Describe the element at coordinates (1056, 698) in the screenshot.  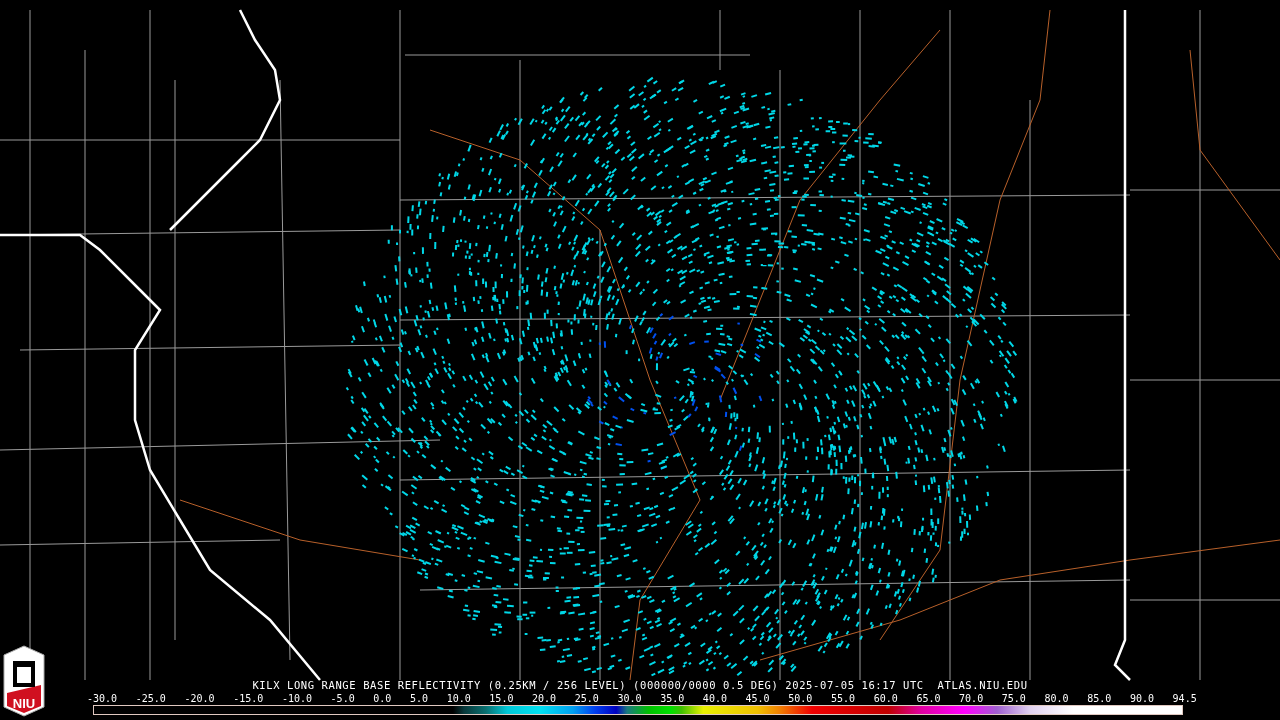
I see `scale-label: 80.0` at that location.